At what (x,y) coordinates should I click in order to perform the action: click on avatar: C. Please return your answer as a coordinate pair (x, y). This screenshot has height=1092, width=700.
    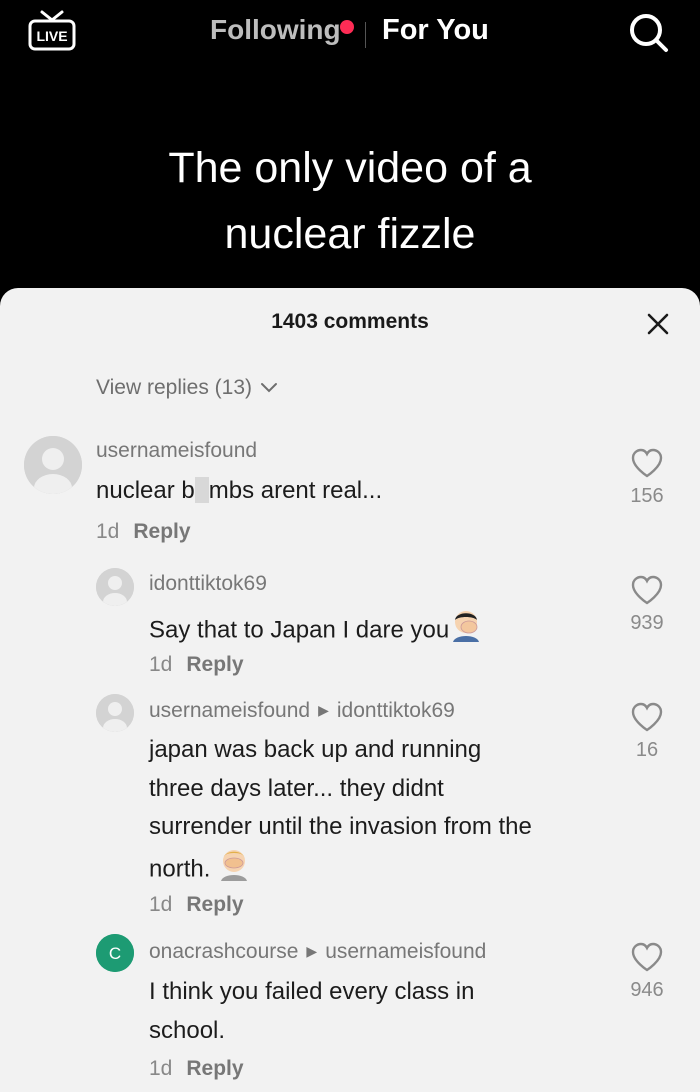
    Looking at the image, I should click on (115, 953).